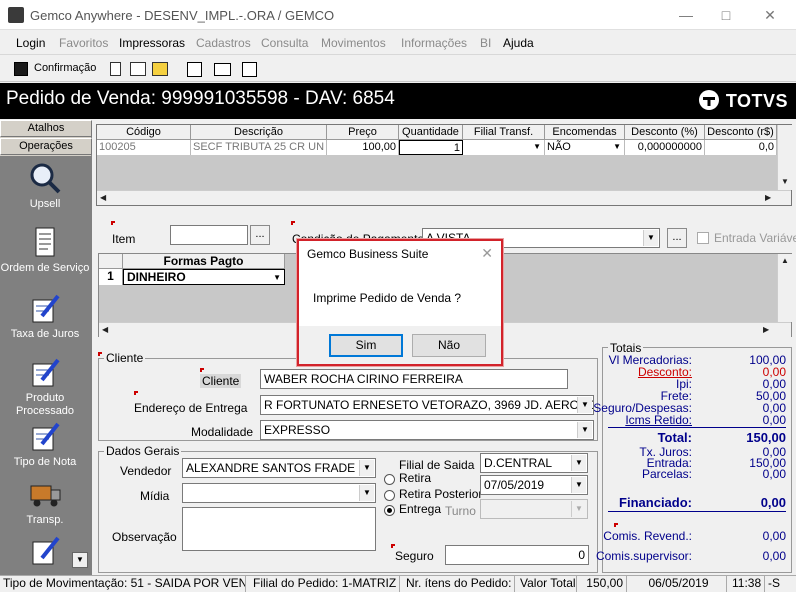  What do you see at coordinates (784, 157) in the screenshot?
I see `grid-vscroll: ▼` at bounding box center [784, 157].